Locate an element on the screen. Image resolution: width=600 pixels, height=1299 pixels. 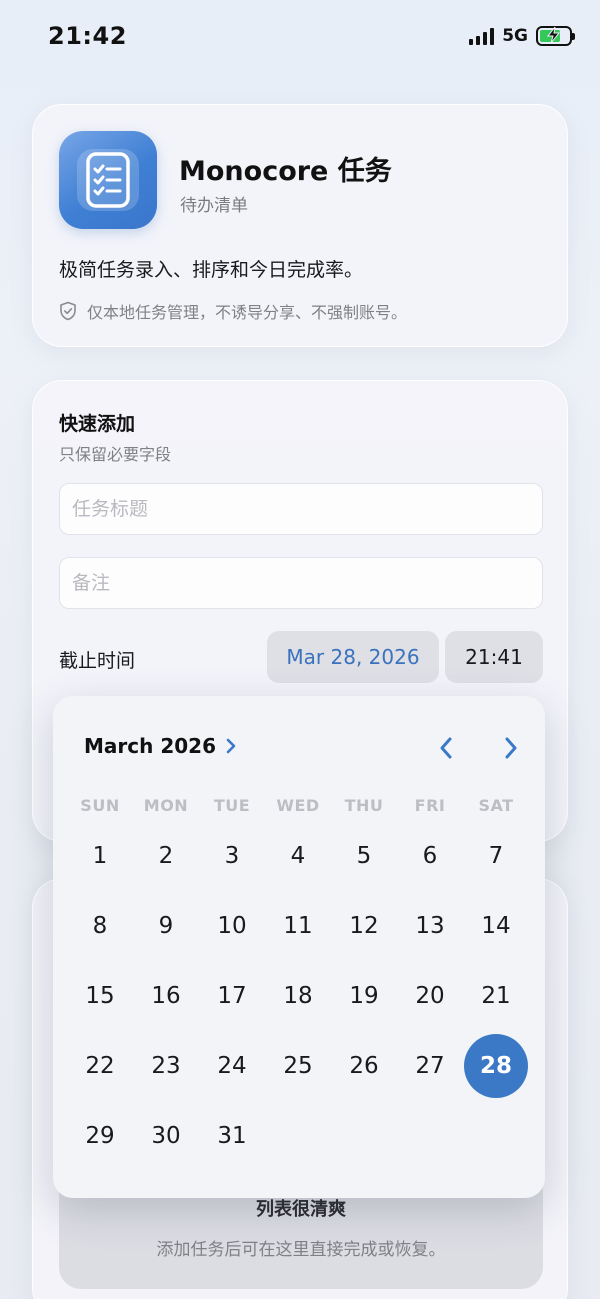
month-year-label: March 2026 is located at coordinates (150, 746).